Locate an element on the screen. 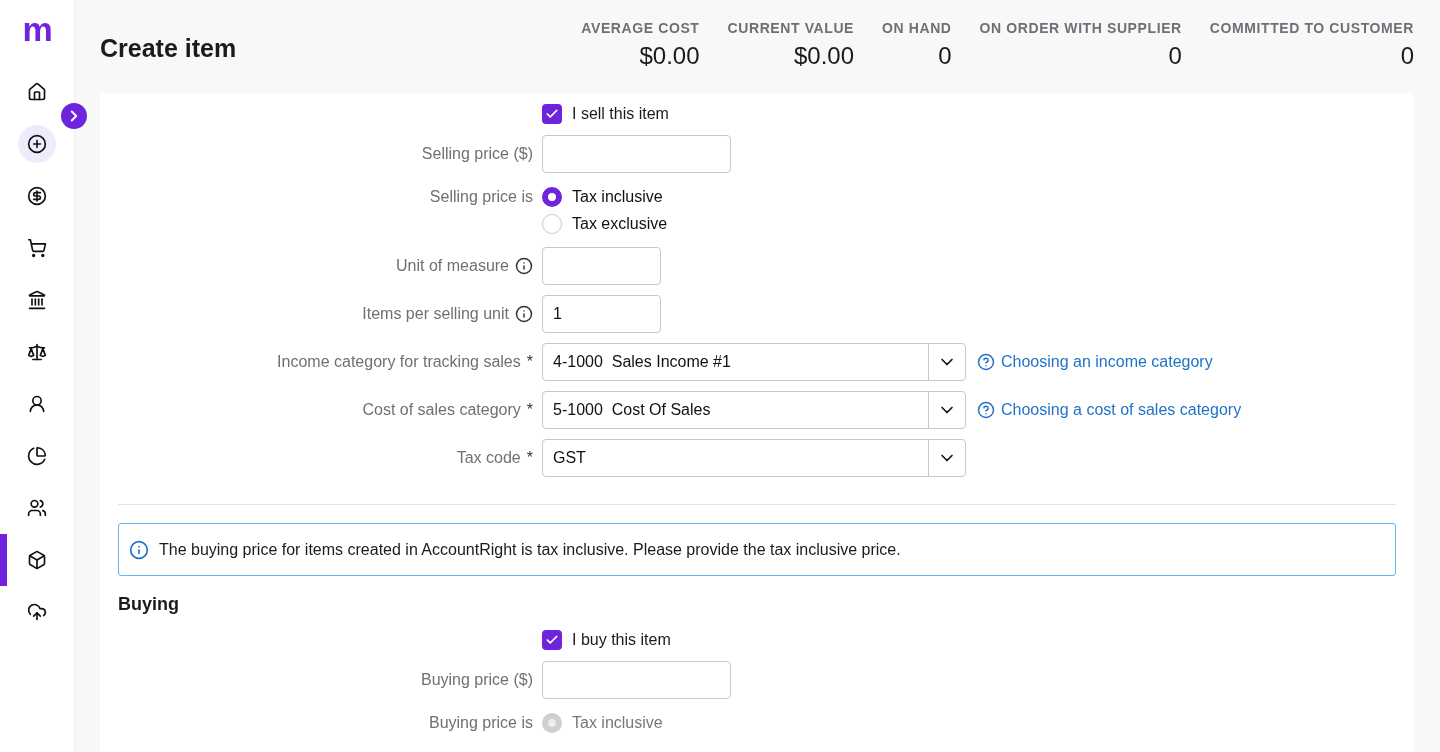  bank-icon is located at coordinates (37, 300).